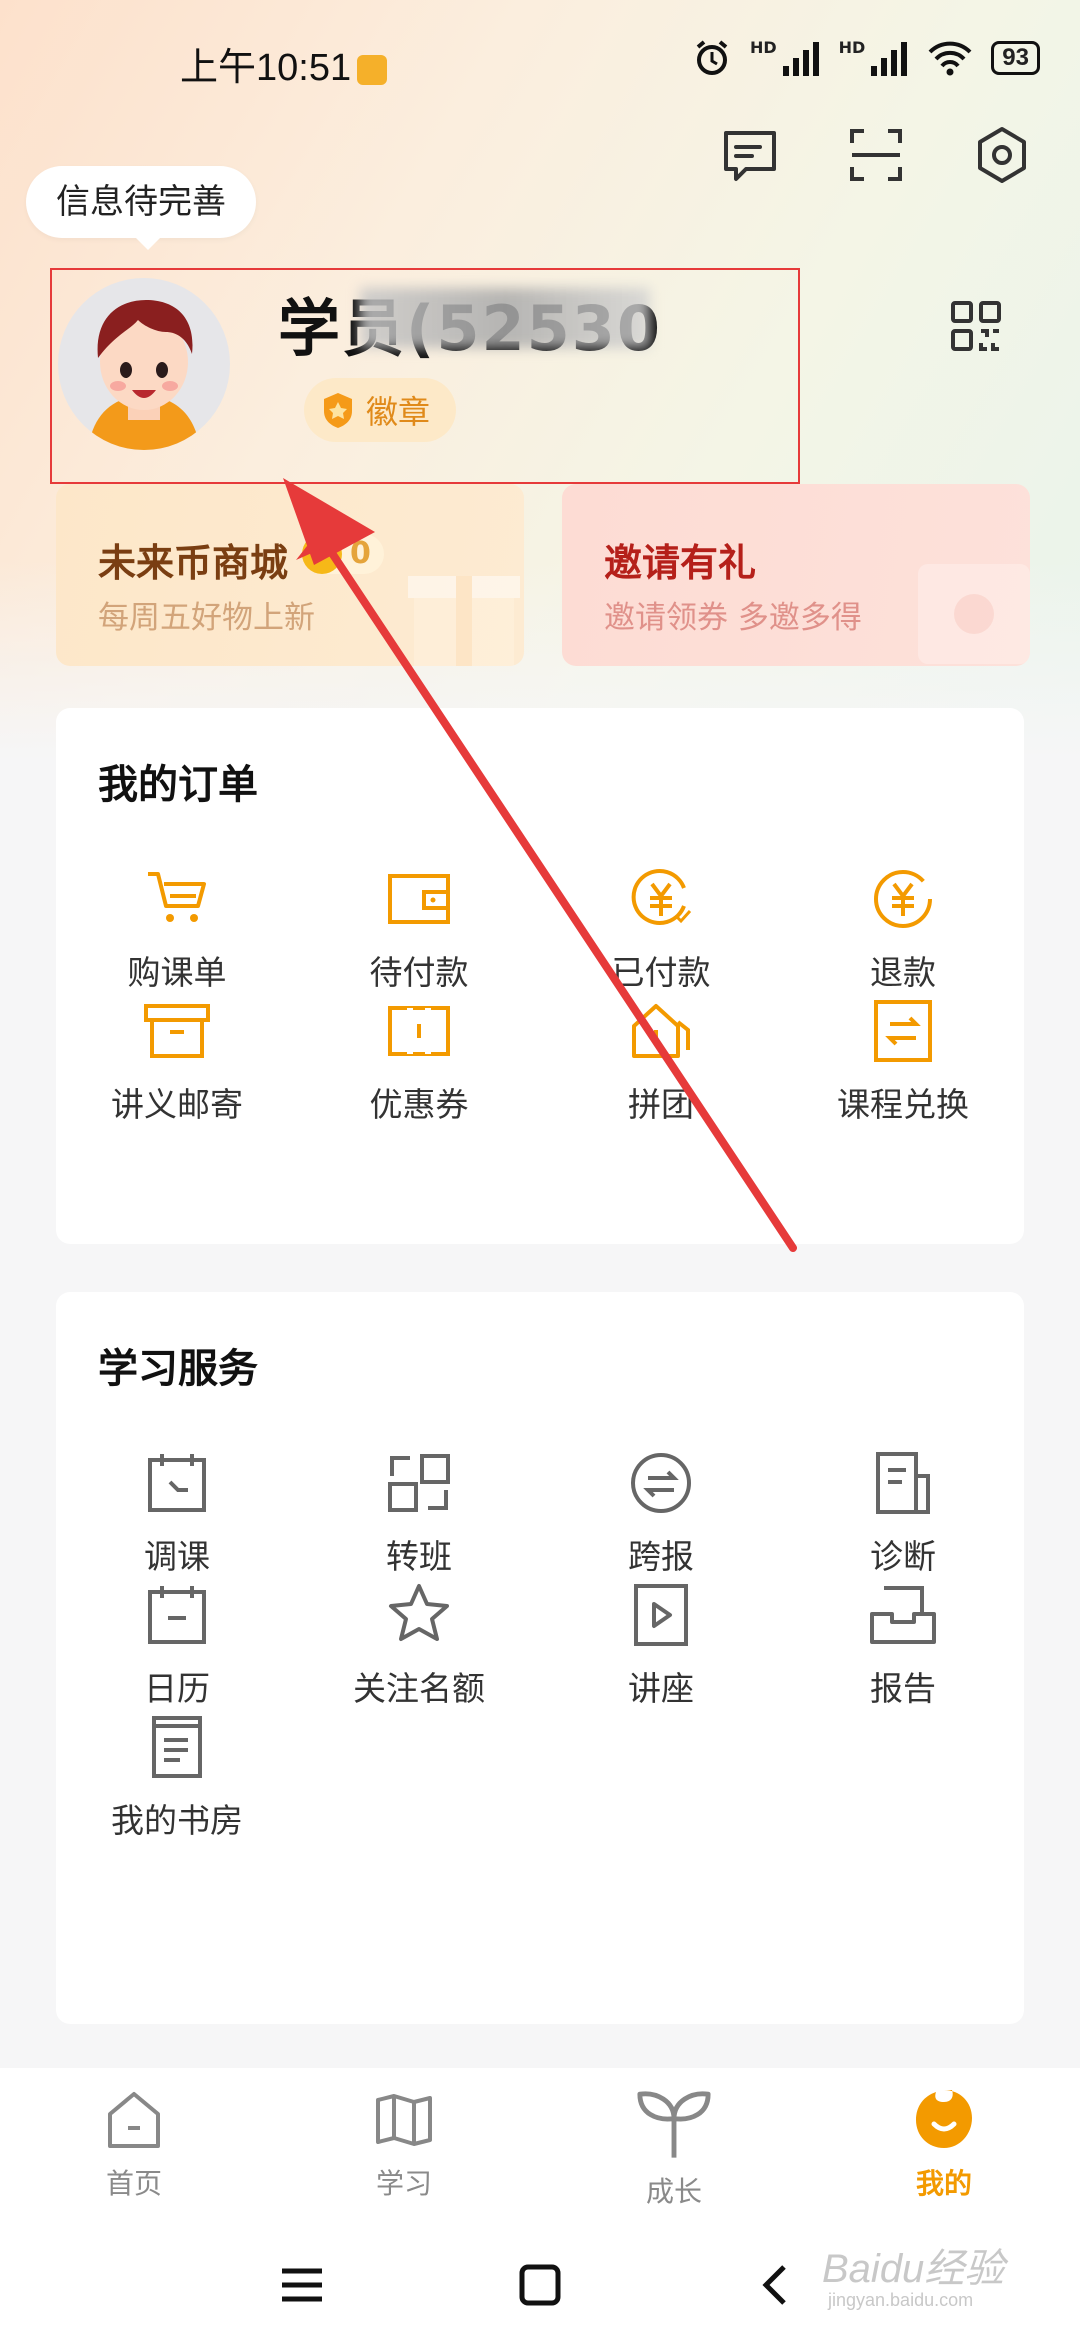 The width and height of the screenshot is (1080, 2340). What do you see at coordinates (419, 1612) in the screenshot?
I see `star-icon` at bounding box center [419, 1612].